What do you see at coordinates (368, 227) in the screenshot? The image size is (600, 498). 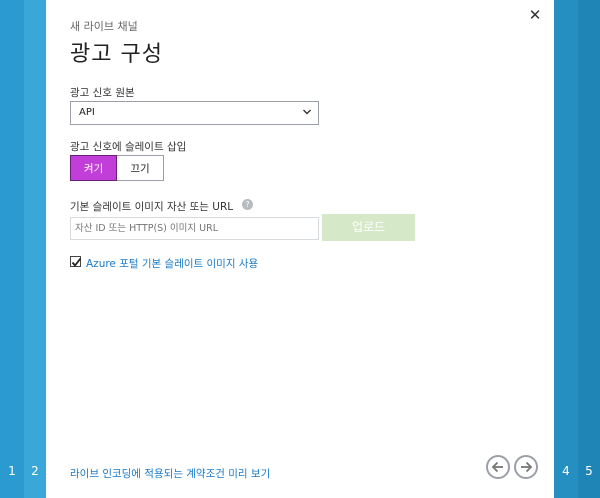 I see `upload-button: 업로드` at bounding box center [368, 227].